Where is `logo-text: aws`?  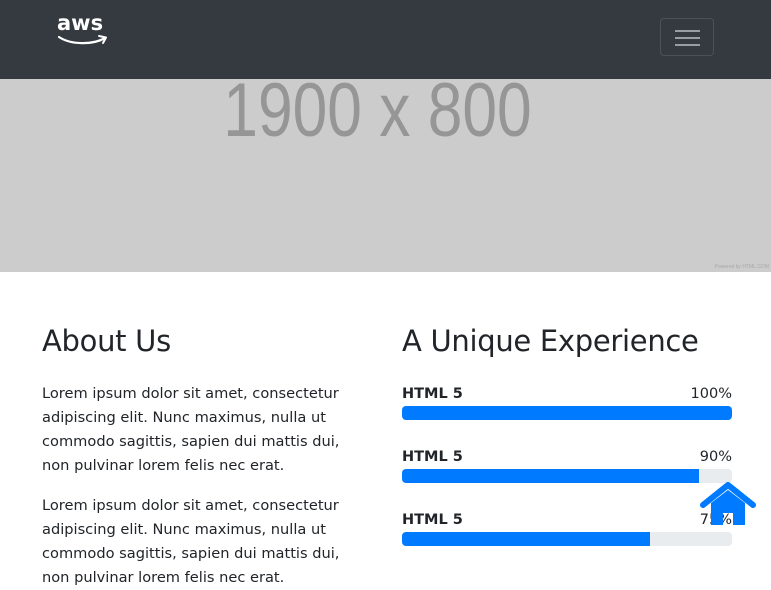 logo-text: aws is located at coordinates (80, 23).